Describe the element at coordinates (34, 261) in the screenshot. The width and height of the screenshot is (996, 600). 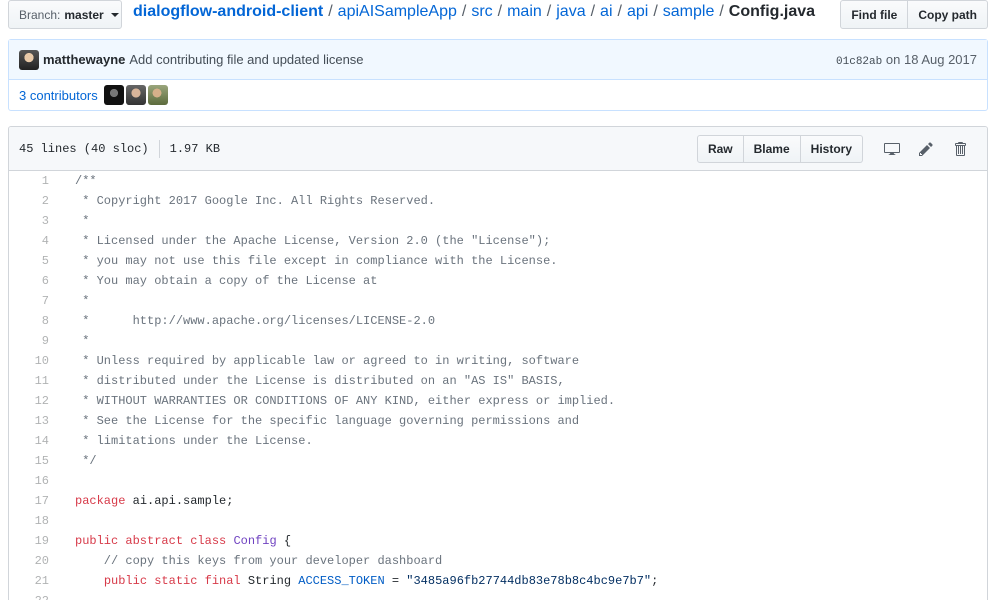
I see `line-number: 5` at that location.